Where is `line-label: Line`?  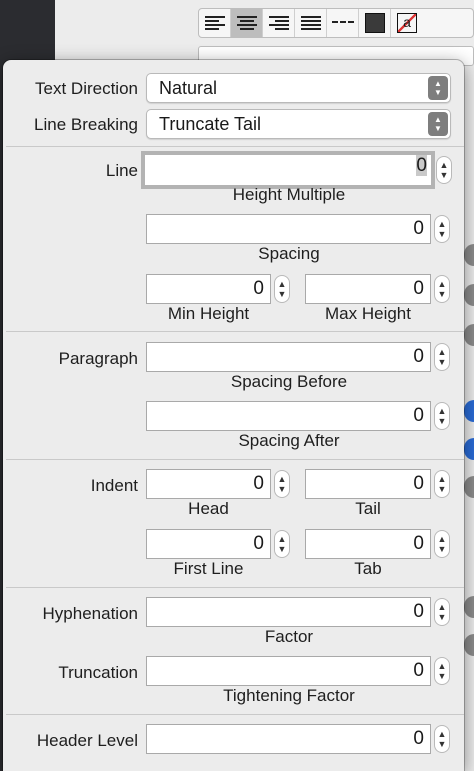 line-label: Line is located at coordinates (121, 170).